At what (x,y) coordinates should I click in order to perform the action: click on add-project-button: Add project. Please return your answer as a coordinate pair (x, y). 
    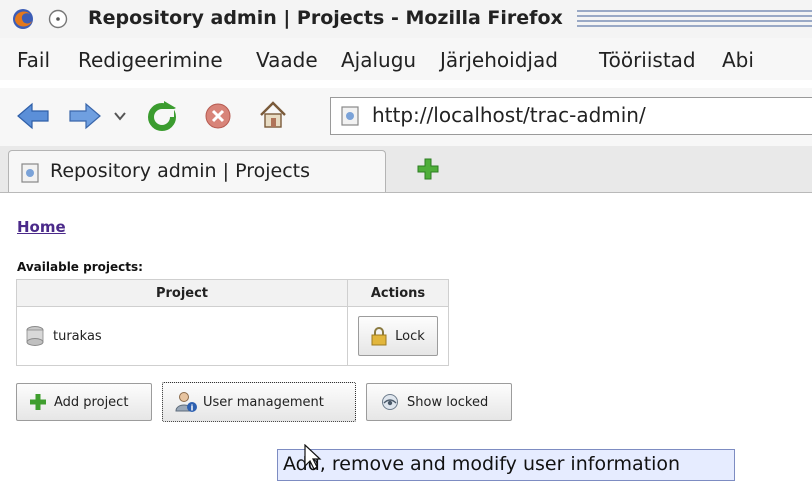
    Looking at the image, I should click on (84, 402).